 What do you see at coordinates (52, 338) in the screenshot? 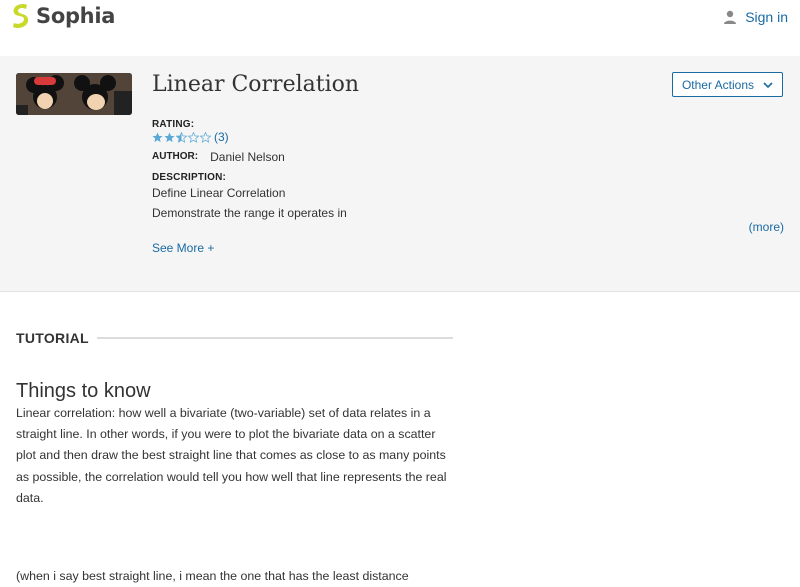
I see `tutorial-label: TUTORIAL` at bounding box center [52, 338].